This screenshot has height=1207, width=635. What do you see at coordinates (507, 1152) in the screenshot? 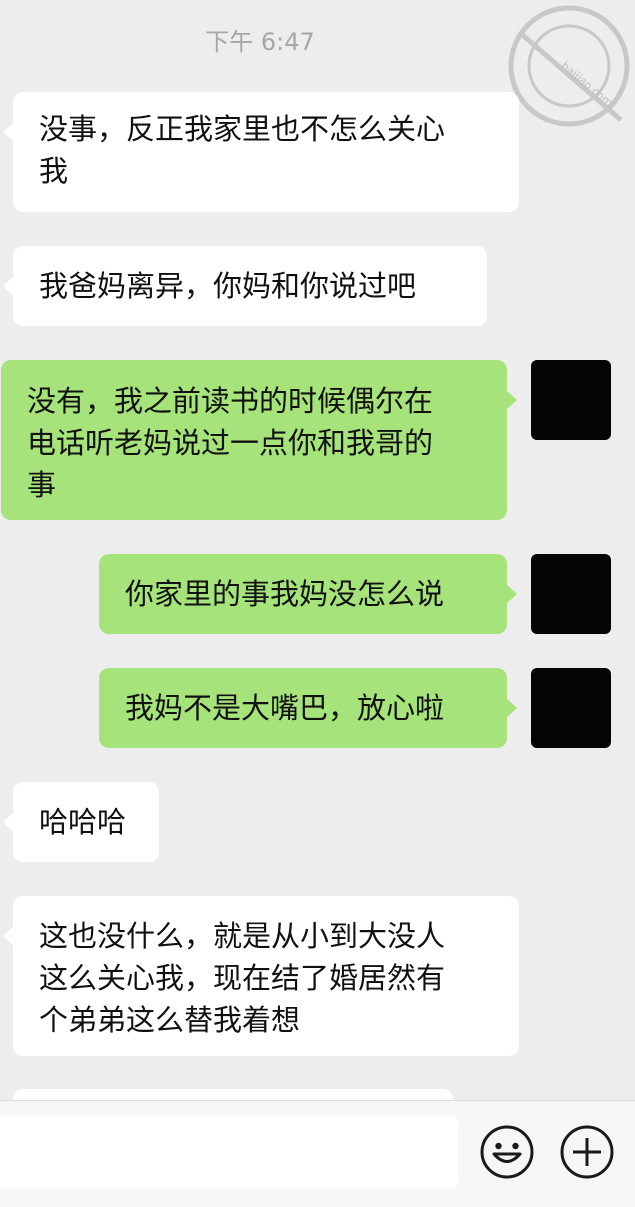
I see `emoji-icon` at bounding box center [507, 1152].